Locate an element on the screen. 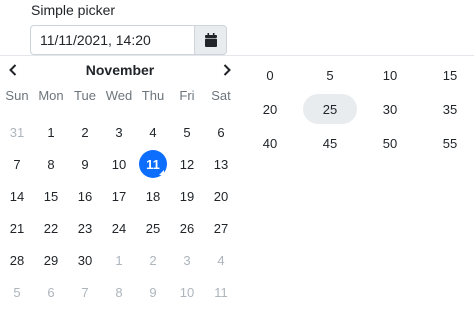  minute-option: 50 is located at coordinates (390, 143).